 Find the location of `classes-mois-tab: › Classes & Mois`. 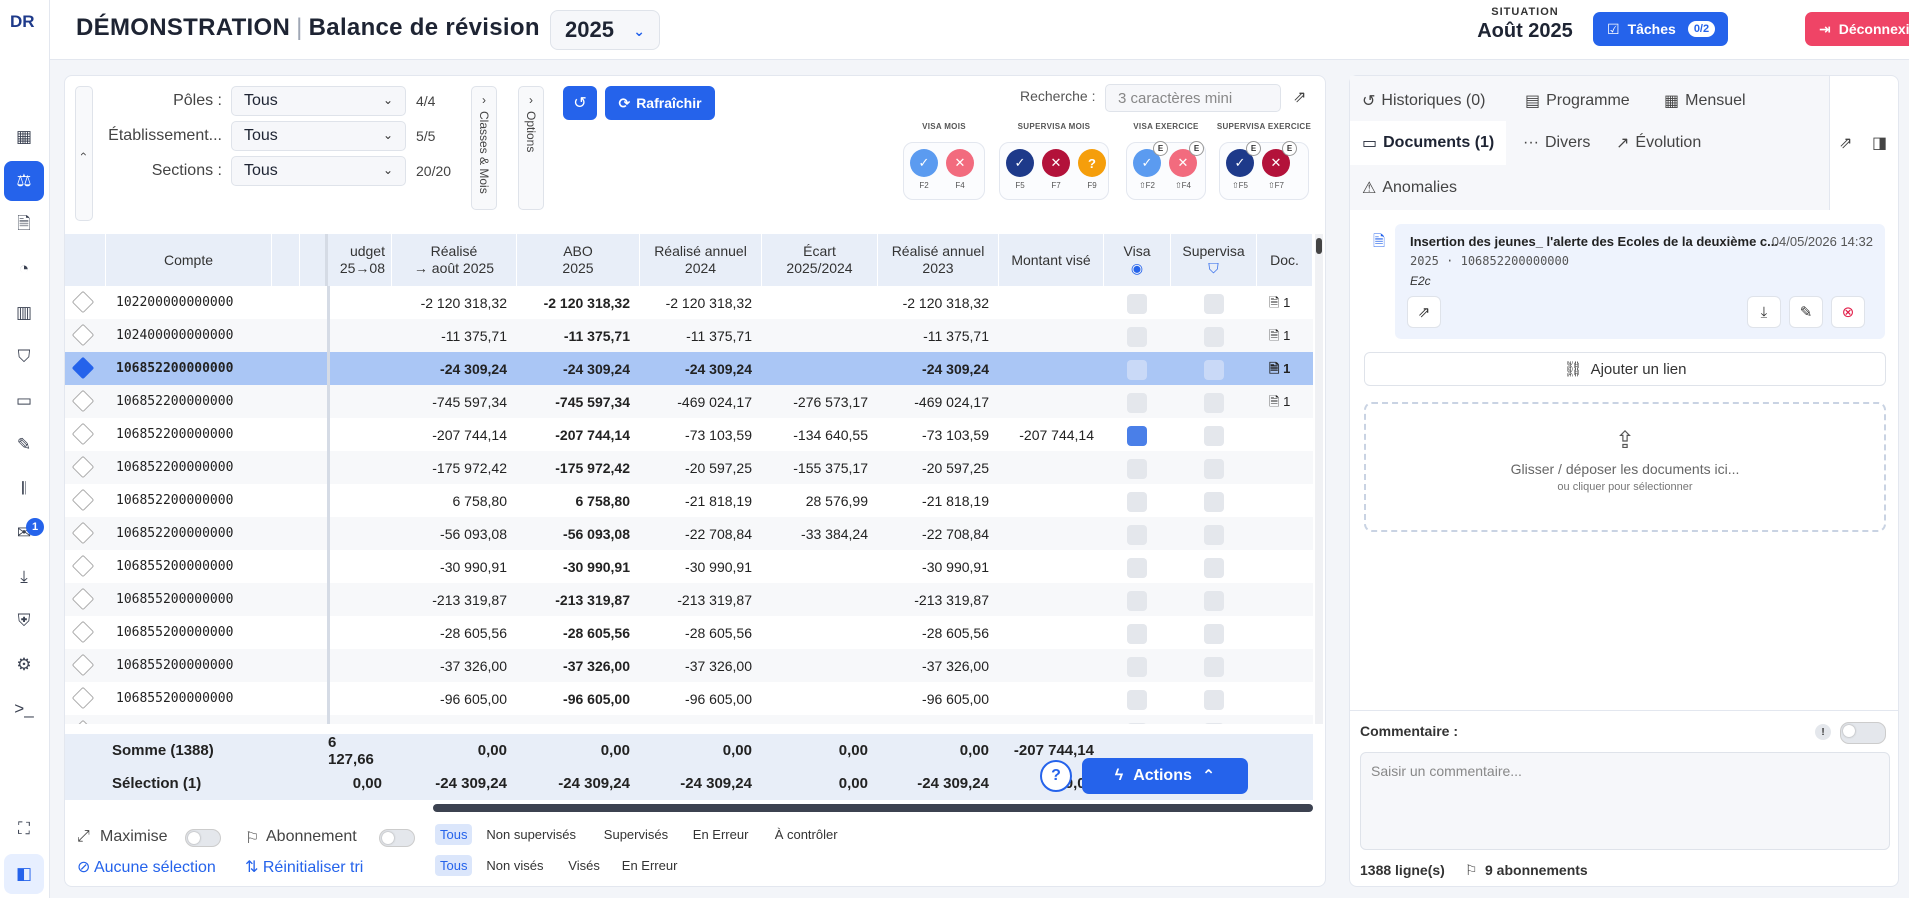

classes-mois-tab: › Classes & Mois is located at coordinates (484, 148).